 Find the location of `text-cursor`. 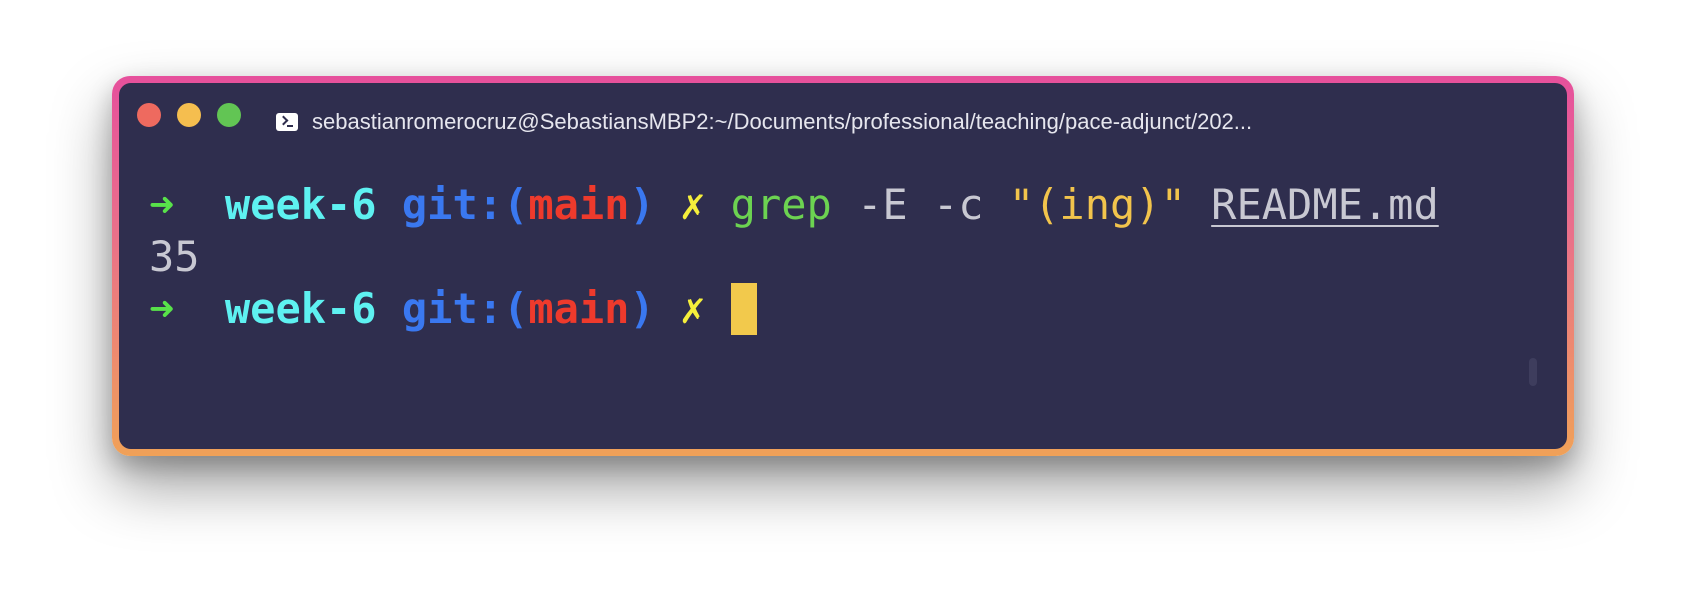

text-cursor is located at coordinates (743, 309).